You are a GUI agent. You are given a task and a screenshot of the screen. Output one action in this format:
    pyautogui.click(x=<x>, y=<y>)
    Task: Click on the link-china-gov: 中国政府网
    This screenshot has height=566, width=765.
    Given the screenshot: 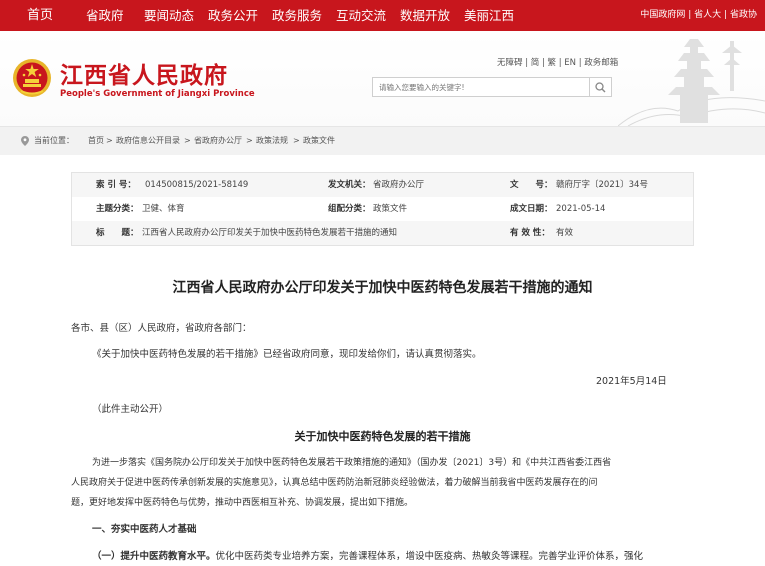 What is the action you would take?
    pyautogui.click(x=662, y=15)
    